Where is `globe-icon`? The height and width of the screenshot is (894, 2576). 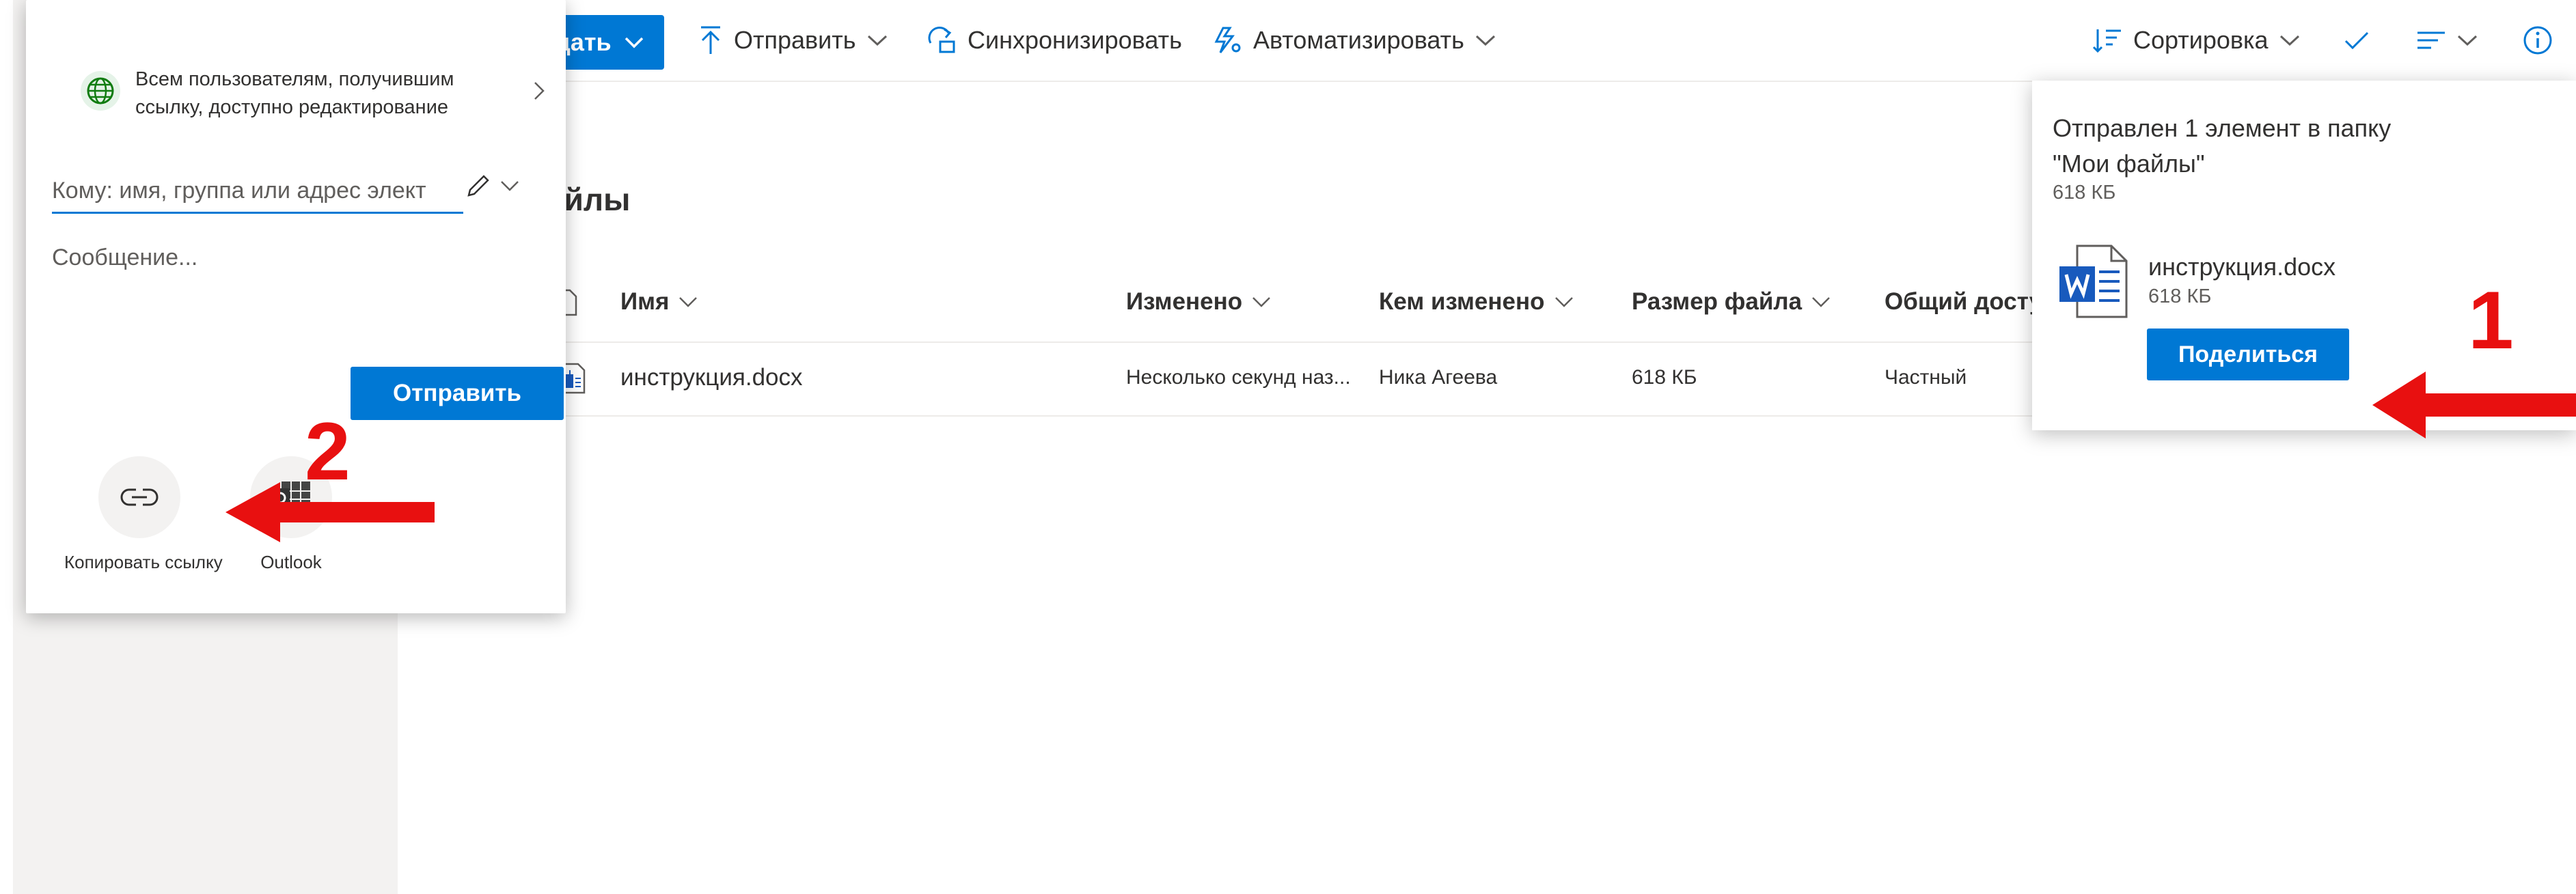 globe-icon is located at coordinates (100, 91).